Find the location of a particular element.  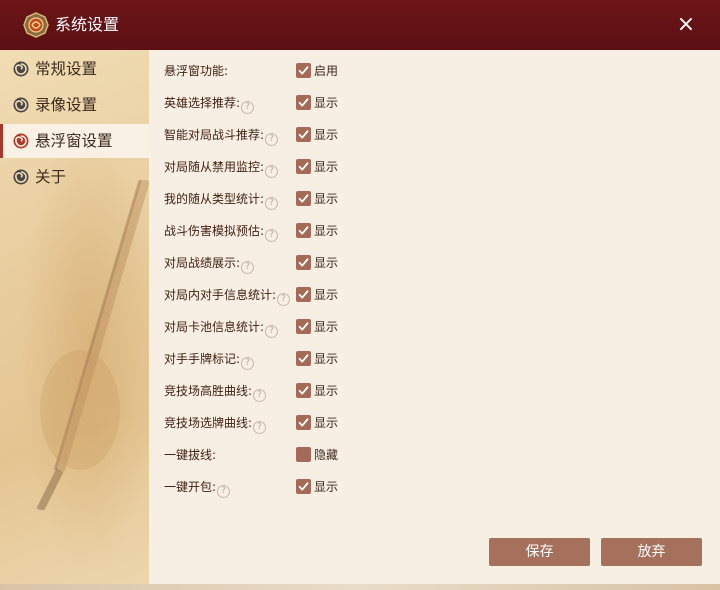

setting-label-text: 悬浮窗功能: is located at coordinates (196, 71).